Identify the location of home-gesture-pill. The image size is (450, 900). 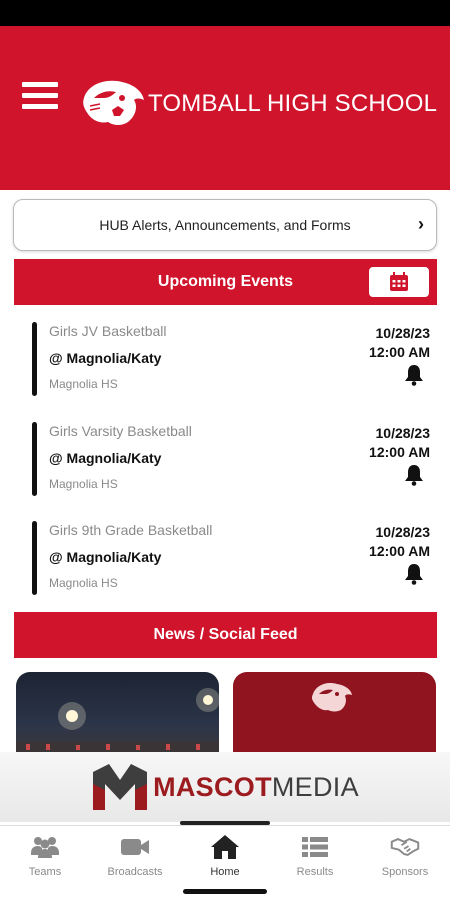
(225, 891).